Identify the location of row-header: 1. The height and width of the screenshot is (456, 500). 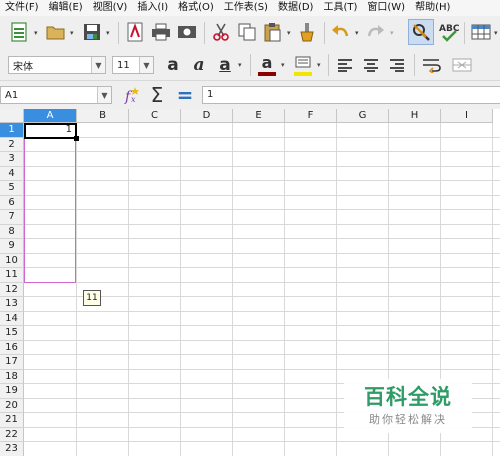
(12, 130).